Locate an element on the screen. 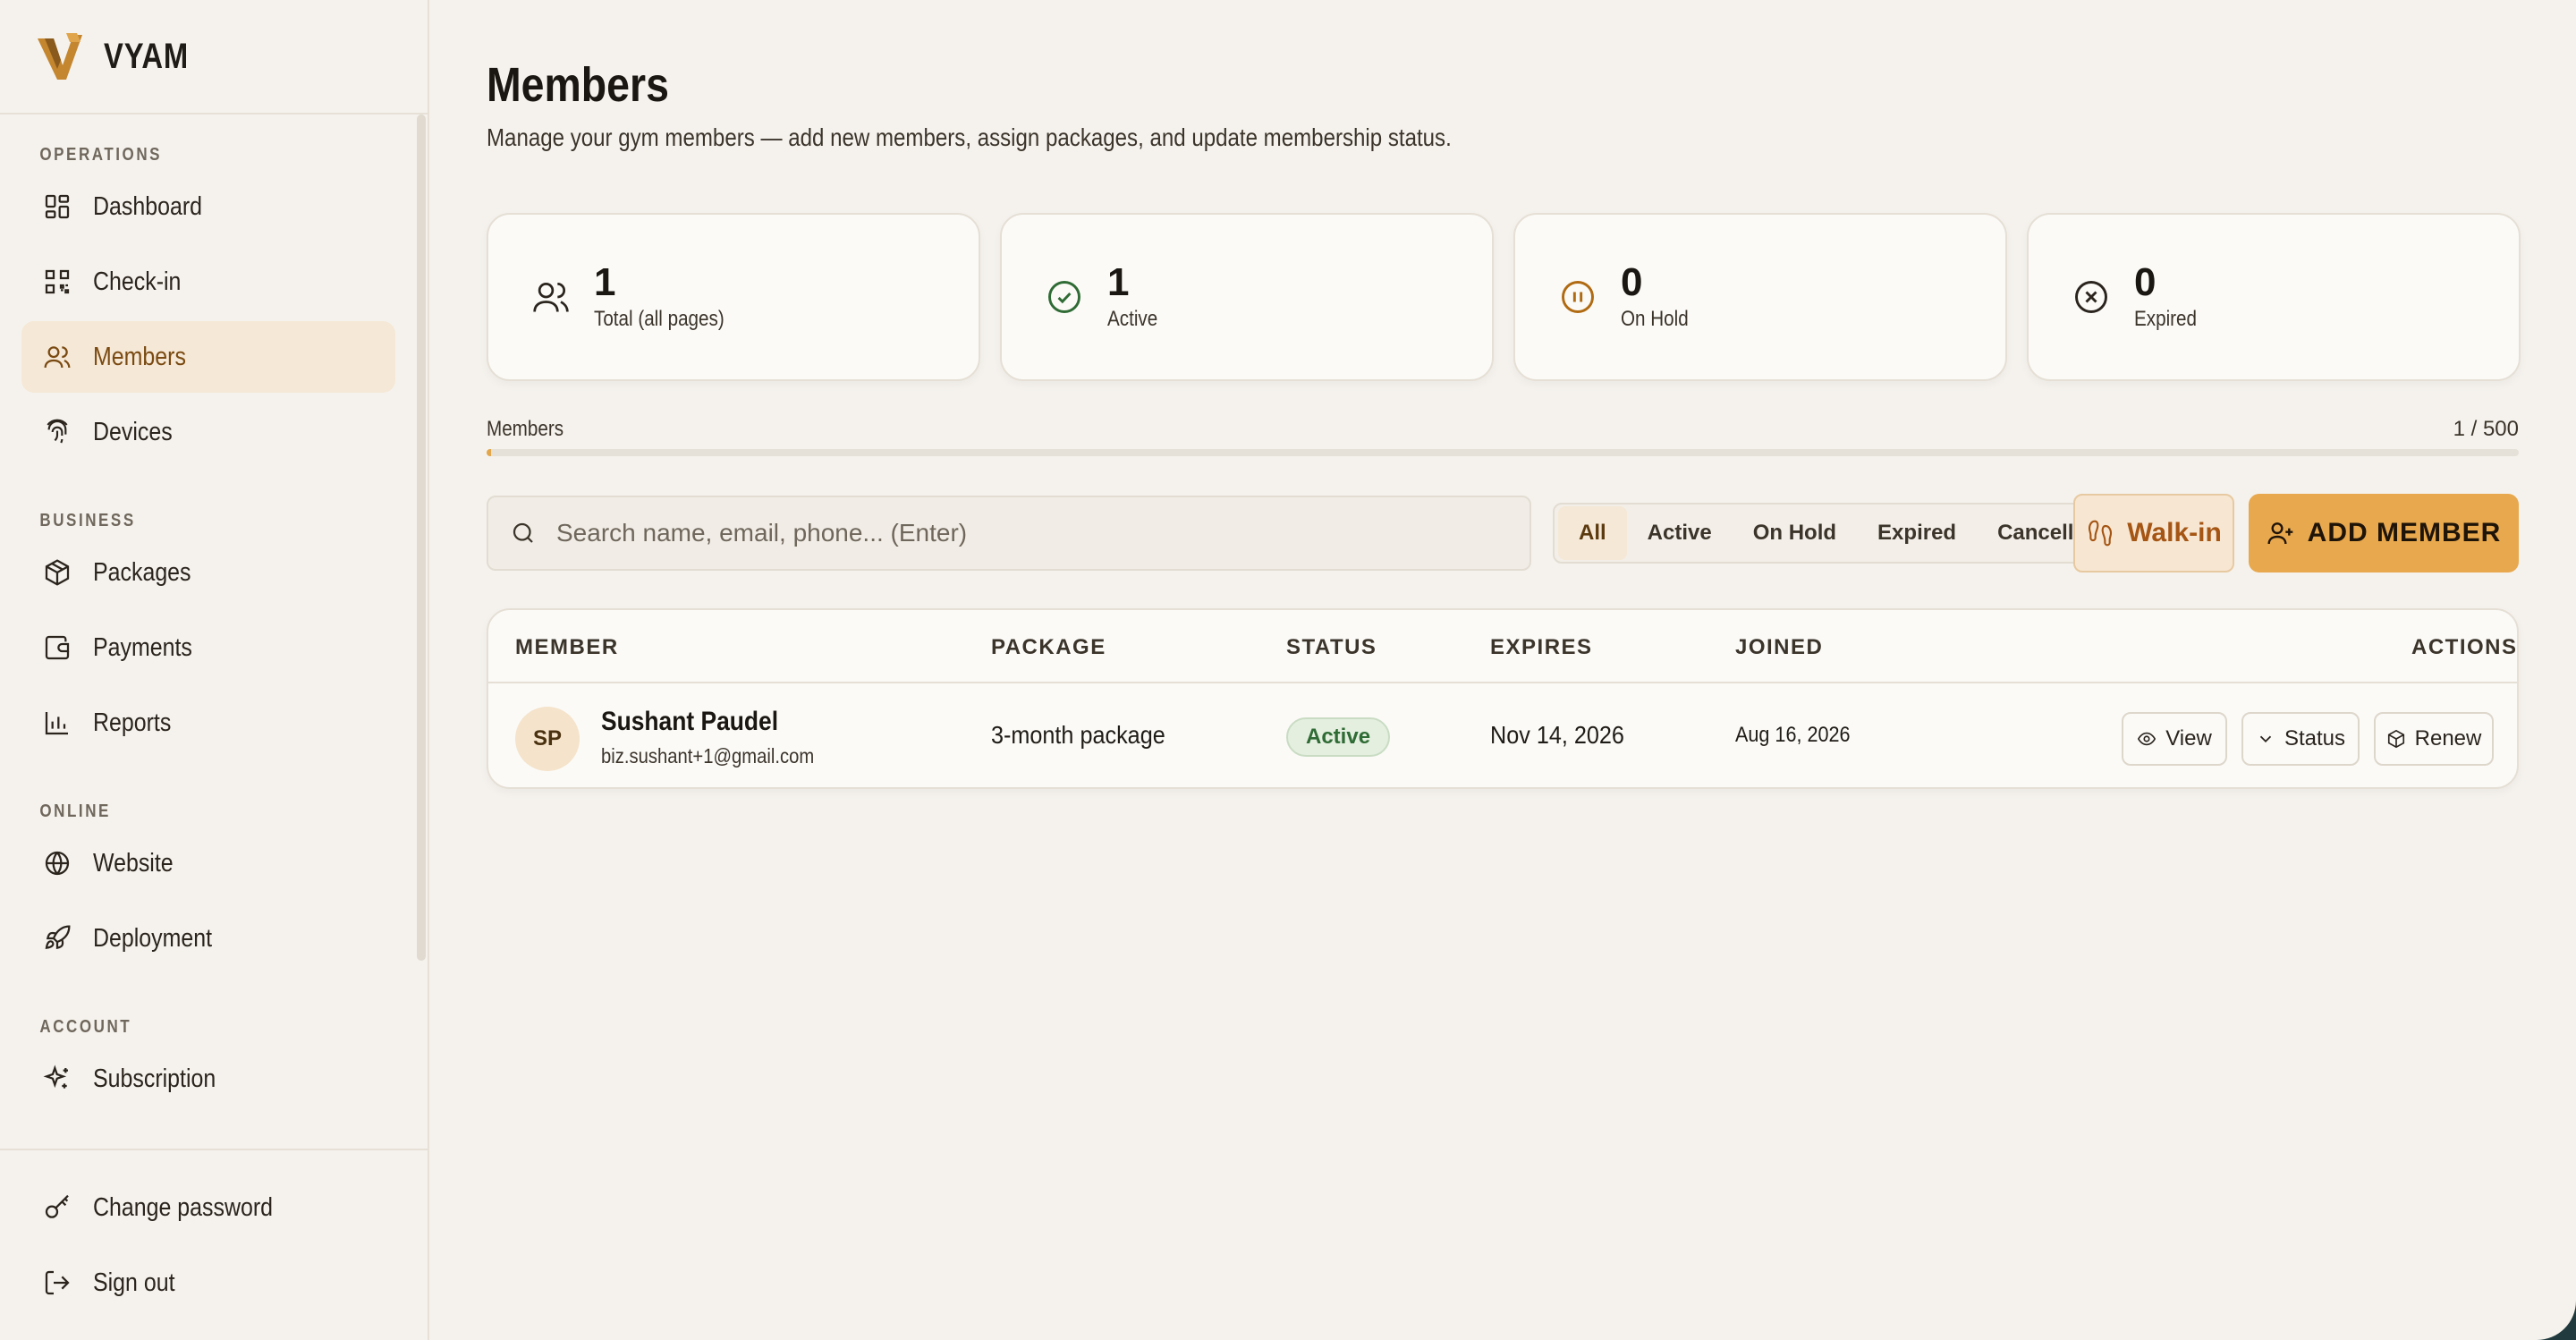  sidebar-item-label: Members is located at coordinates (139, 356).